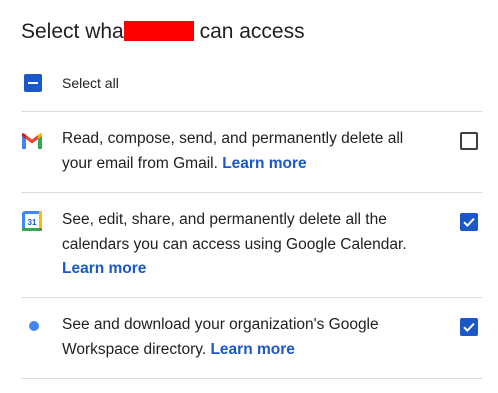 Image resolution: width=498 pixels, height=393 pixels. Describe the element at coordinates (252, 31) in the screenshot. I see `title-suffix: can access` at that location.